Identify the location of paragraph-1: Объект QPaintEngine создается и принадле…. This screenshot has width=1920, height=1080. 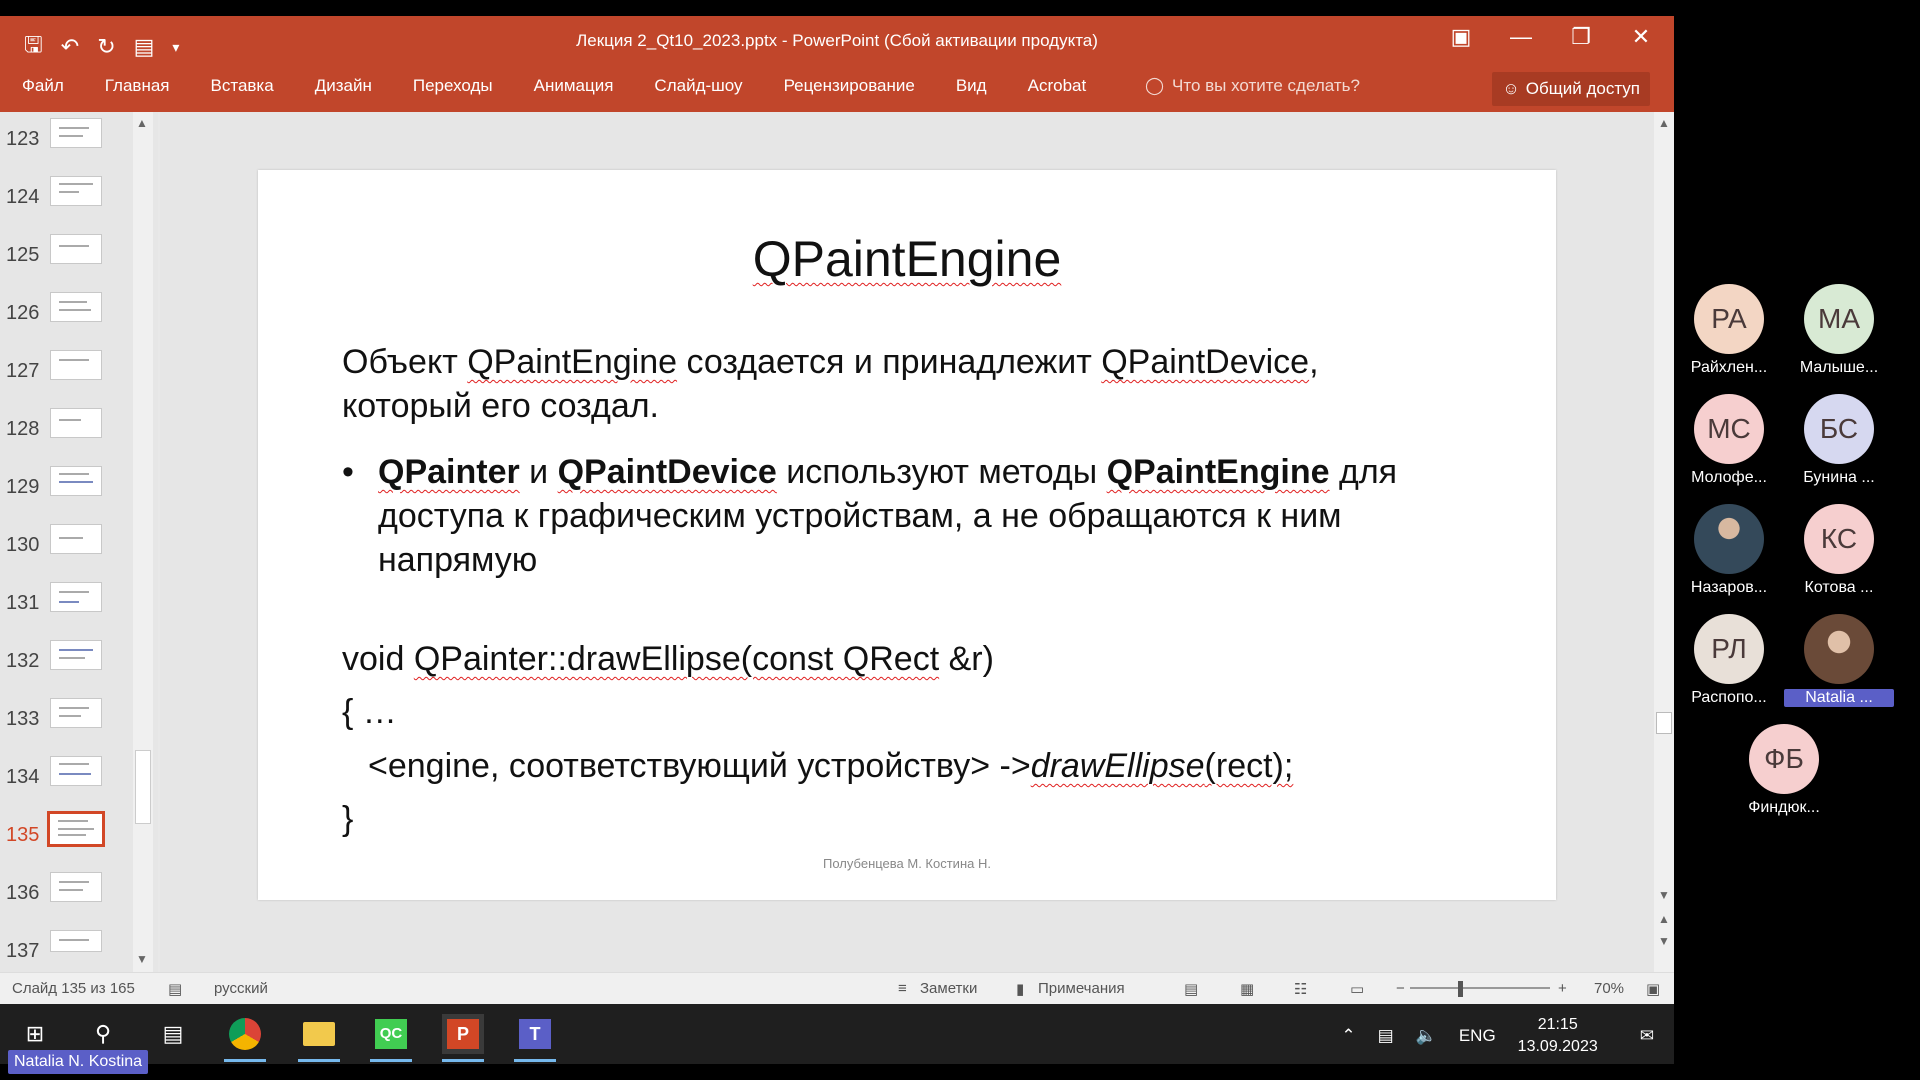
(917, 384).